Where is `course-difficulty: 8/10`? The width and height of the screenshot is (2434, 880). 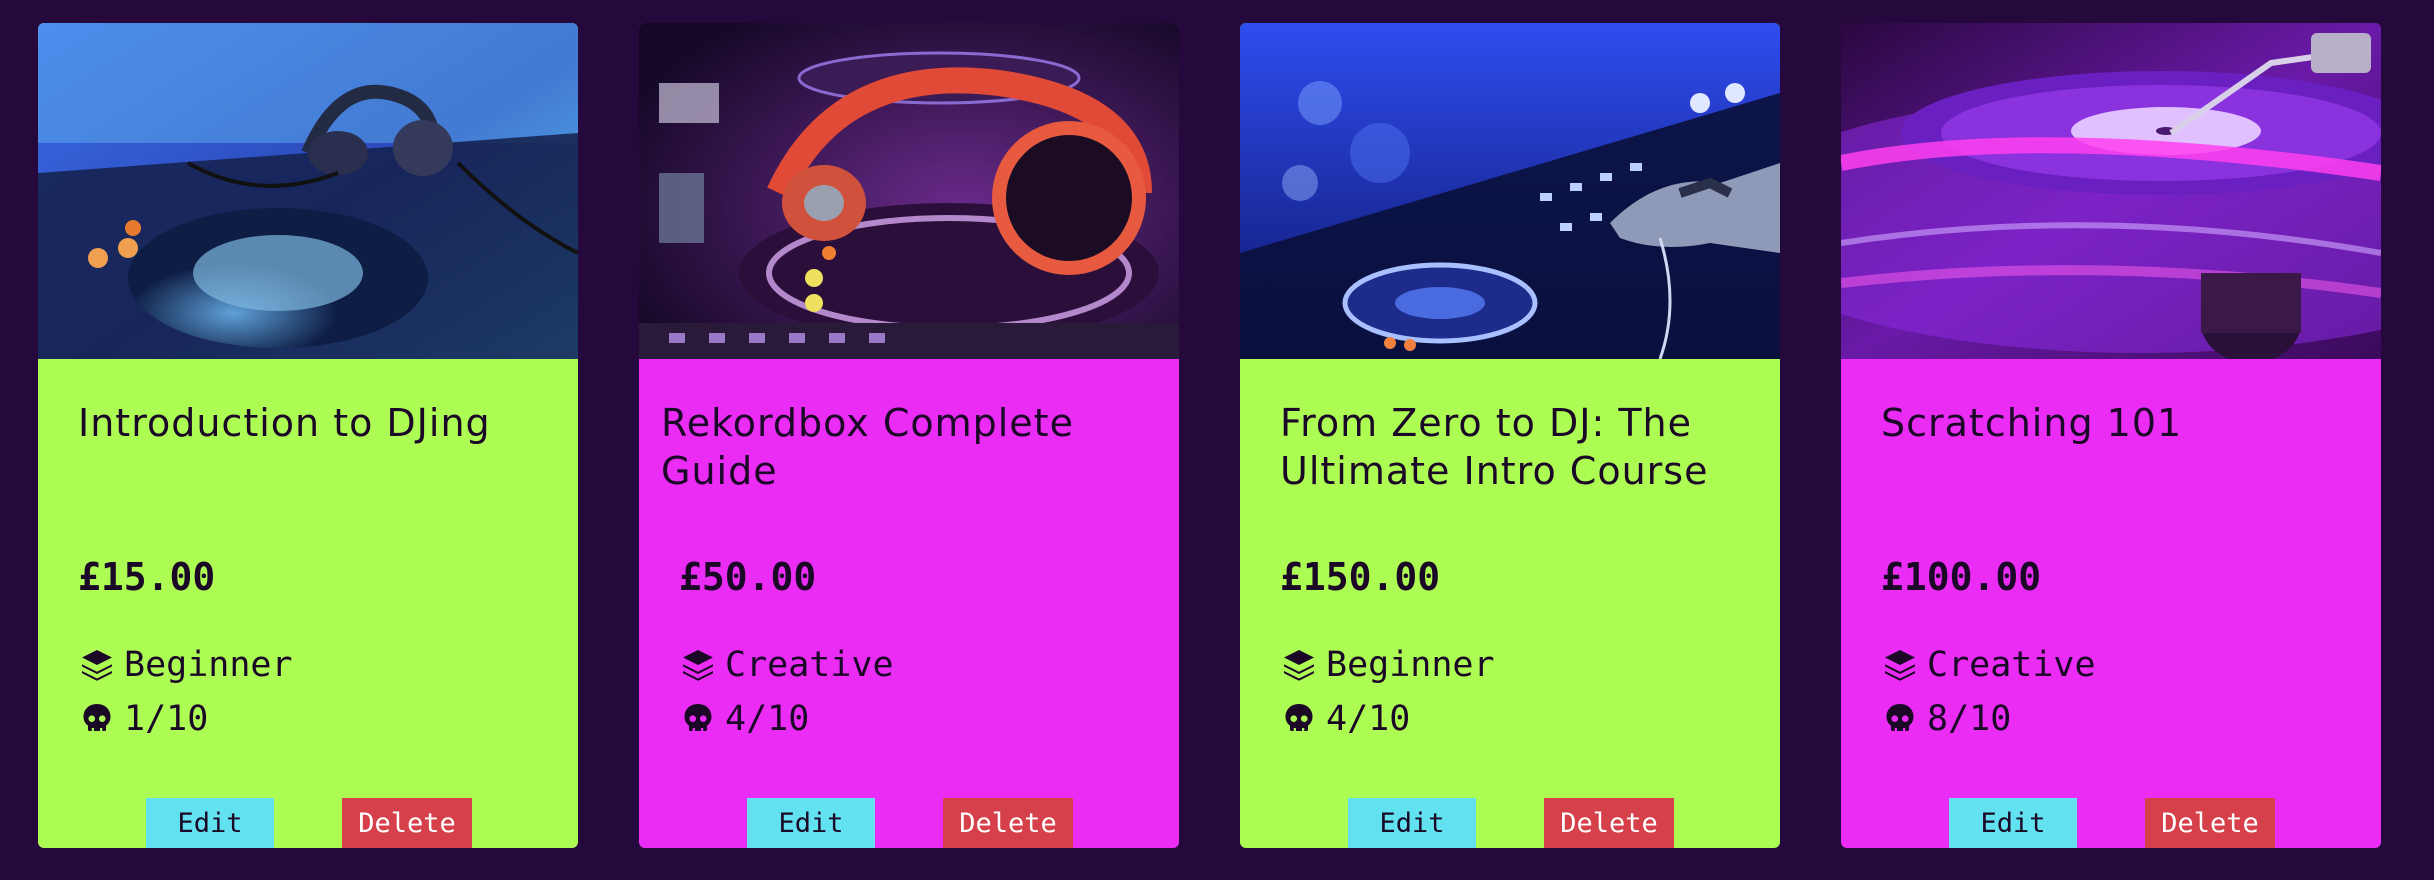 course-difficulty: 8/10 is located at coordinates (1946, 719).